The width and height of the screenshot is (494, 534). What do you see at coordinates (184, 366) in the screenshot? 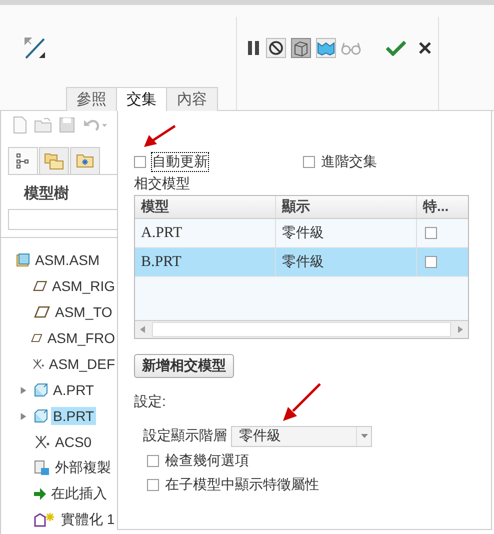
I see `add-model-button: 新增相交模型` at bounding box center [184, 366].